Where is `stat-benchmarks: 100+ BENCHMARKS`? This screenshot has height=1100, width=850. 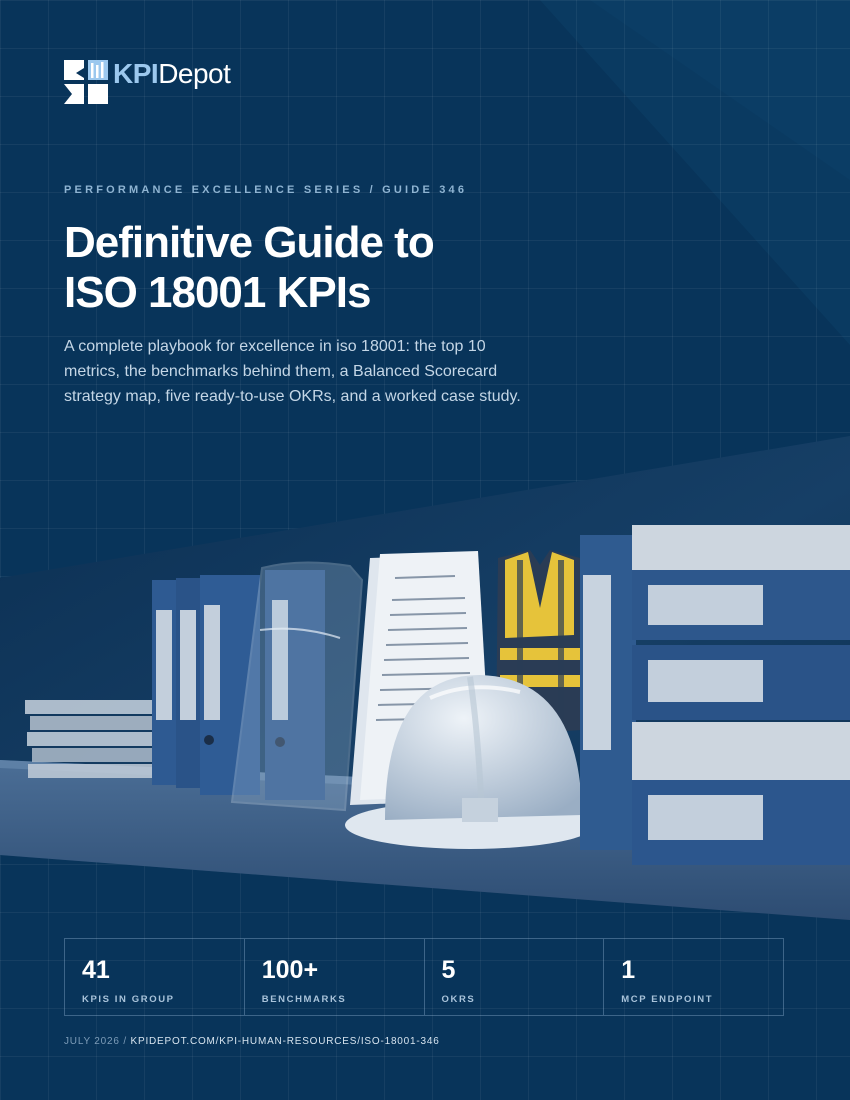 stat-benchmarks: 100+ BENCHMARKS is located at coordinates (335, 977).